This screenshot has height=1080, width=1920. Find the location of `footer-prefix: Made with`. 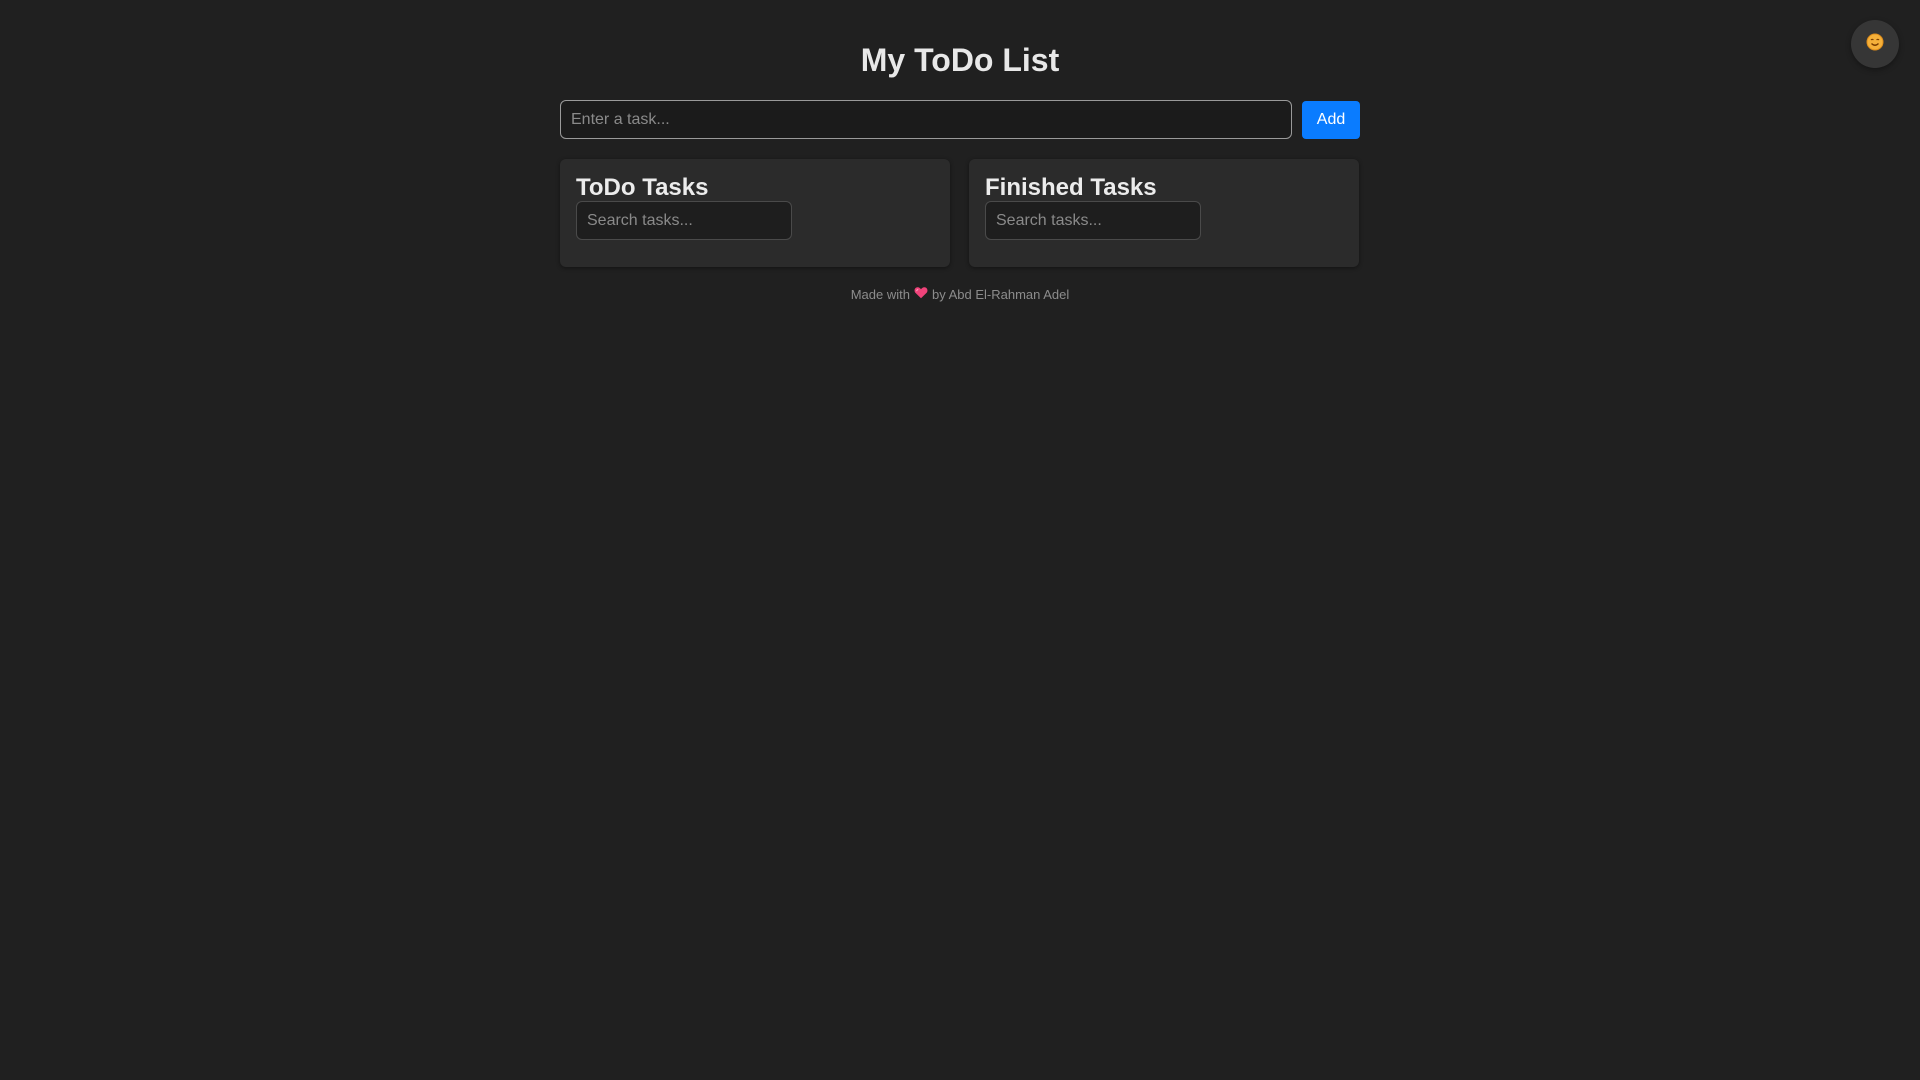

footer-prefix: Made with is located at coordinates (880, 294).